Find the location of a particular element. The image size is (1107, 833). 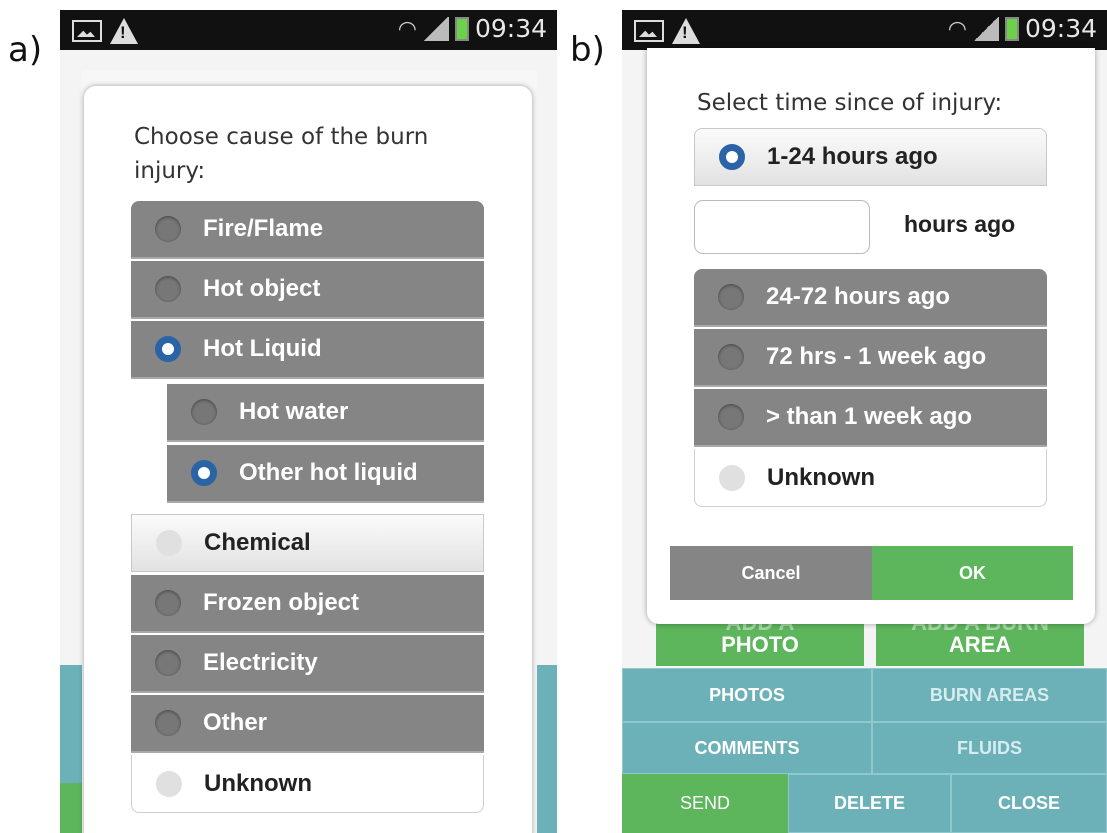

option-1-24-hours: 1-24 hours ago is located at coordinates (870, 157).